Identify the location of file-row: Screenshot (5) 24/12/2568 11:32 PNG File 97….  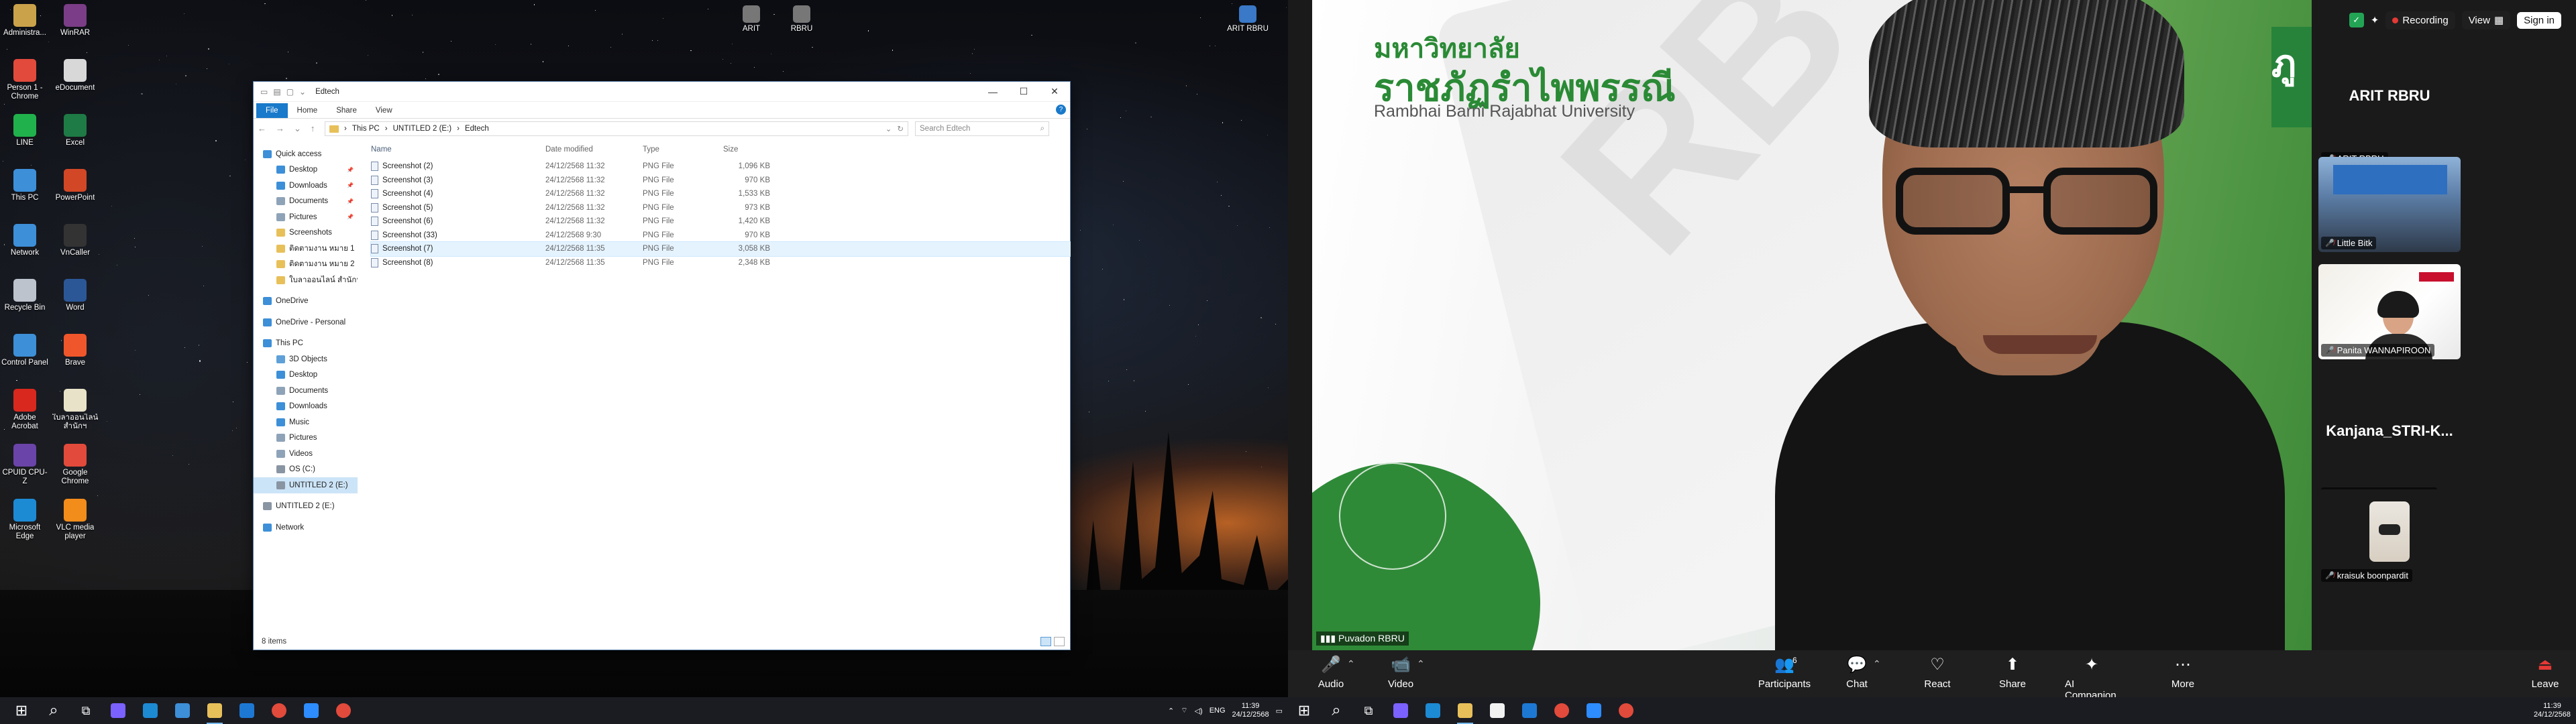
(720, 208).